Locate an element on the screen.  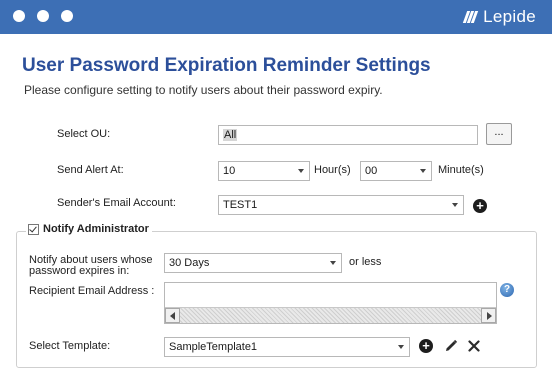
minute-unit-label: Minute(s) is located at coordinates (461, 170).